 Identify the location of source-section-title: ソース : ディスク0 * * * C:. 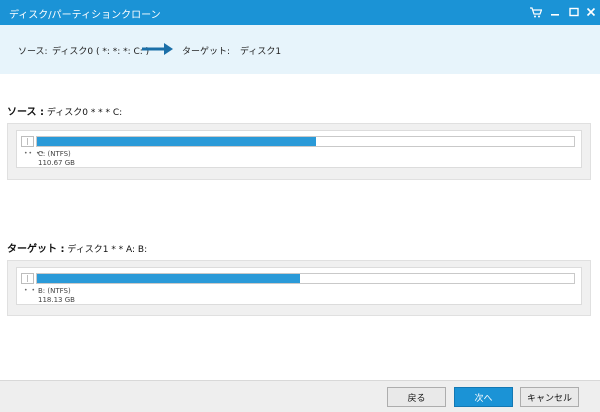
(64, 110).